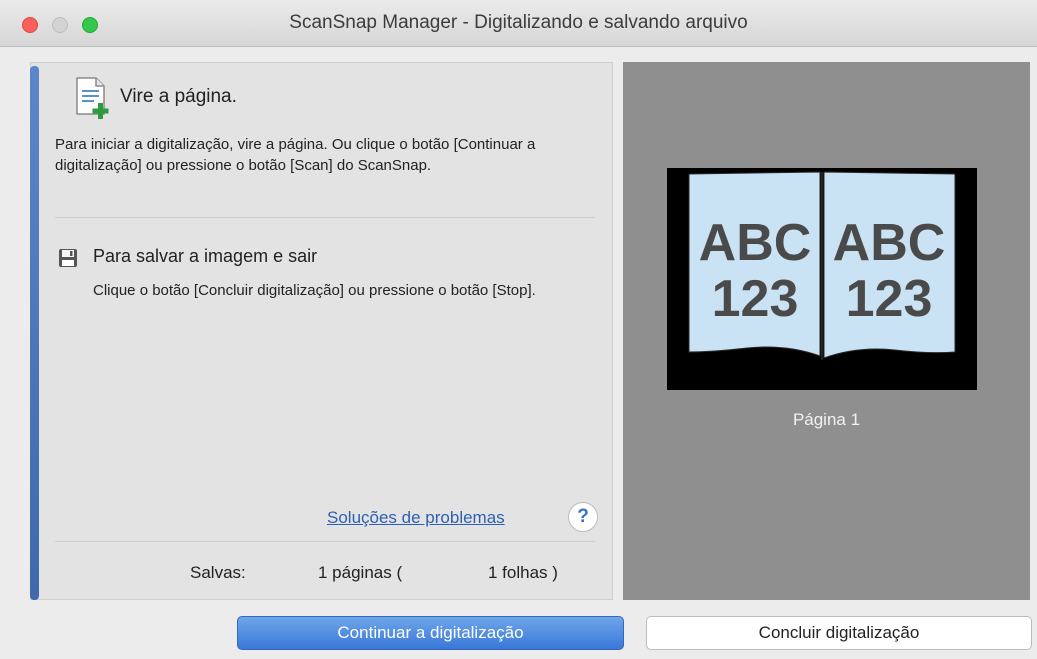  Describe the element at coordinates (416, 518) in the screenshot. I see `troubleshooting-link: Soluções de problemas` at that location.